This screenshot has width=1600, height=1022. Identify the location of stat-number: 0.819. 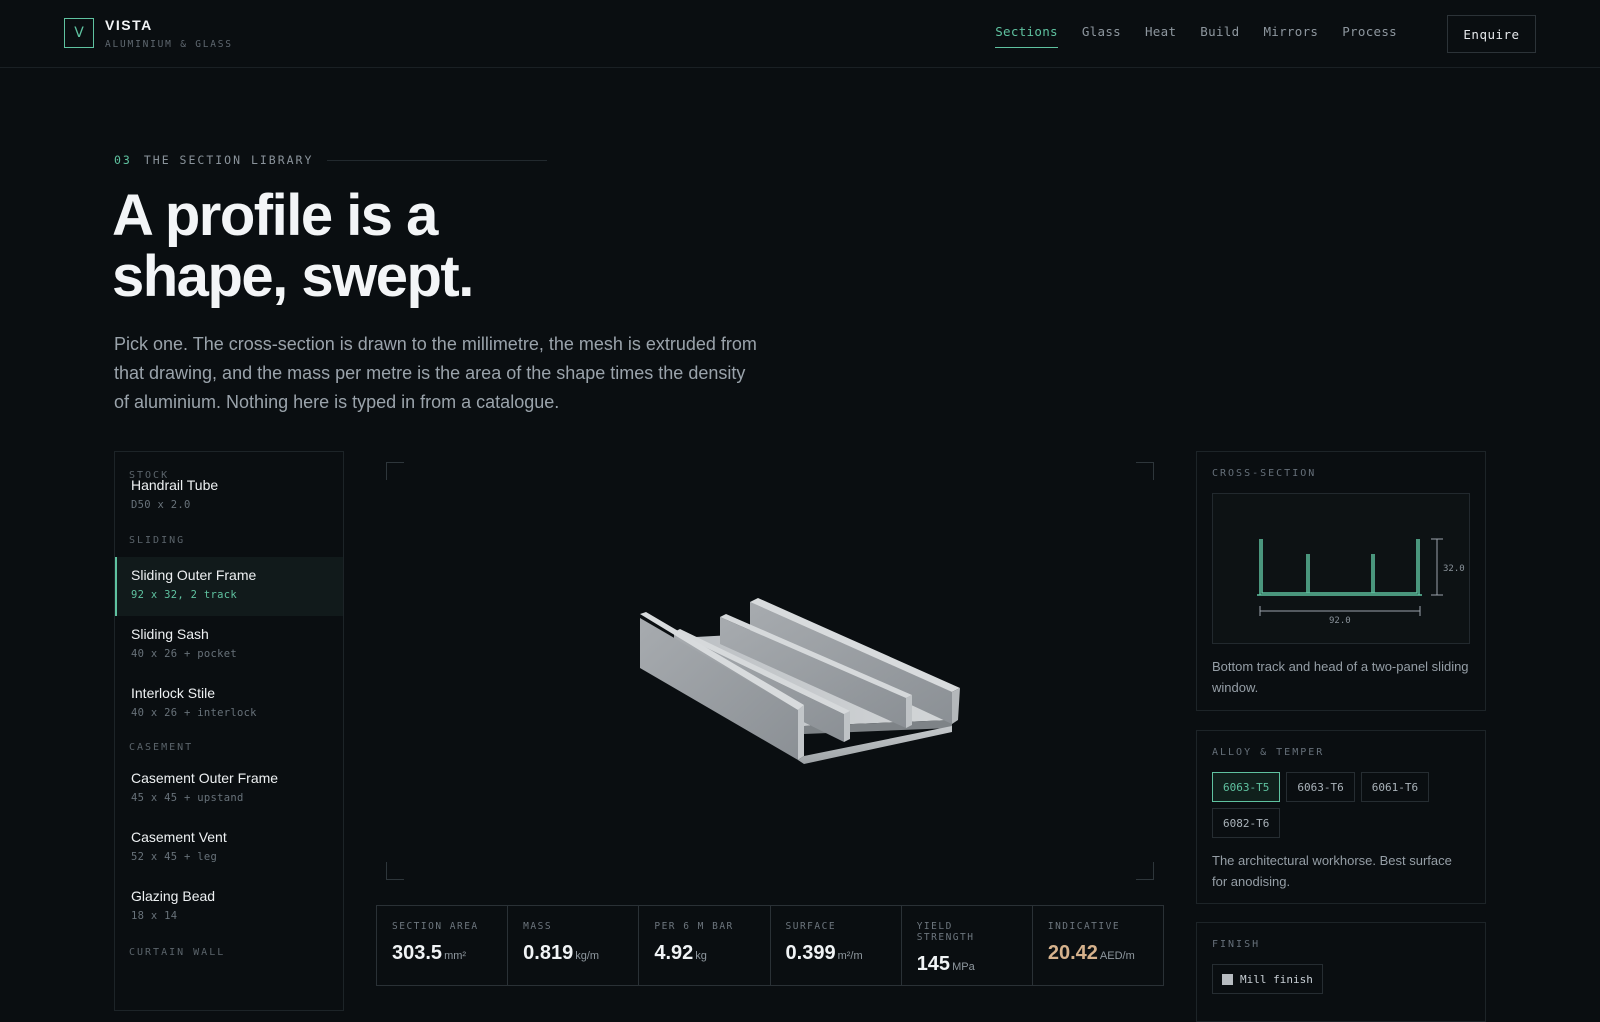
(548, 953).